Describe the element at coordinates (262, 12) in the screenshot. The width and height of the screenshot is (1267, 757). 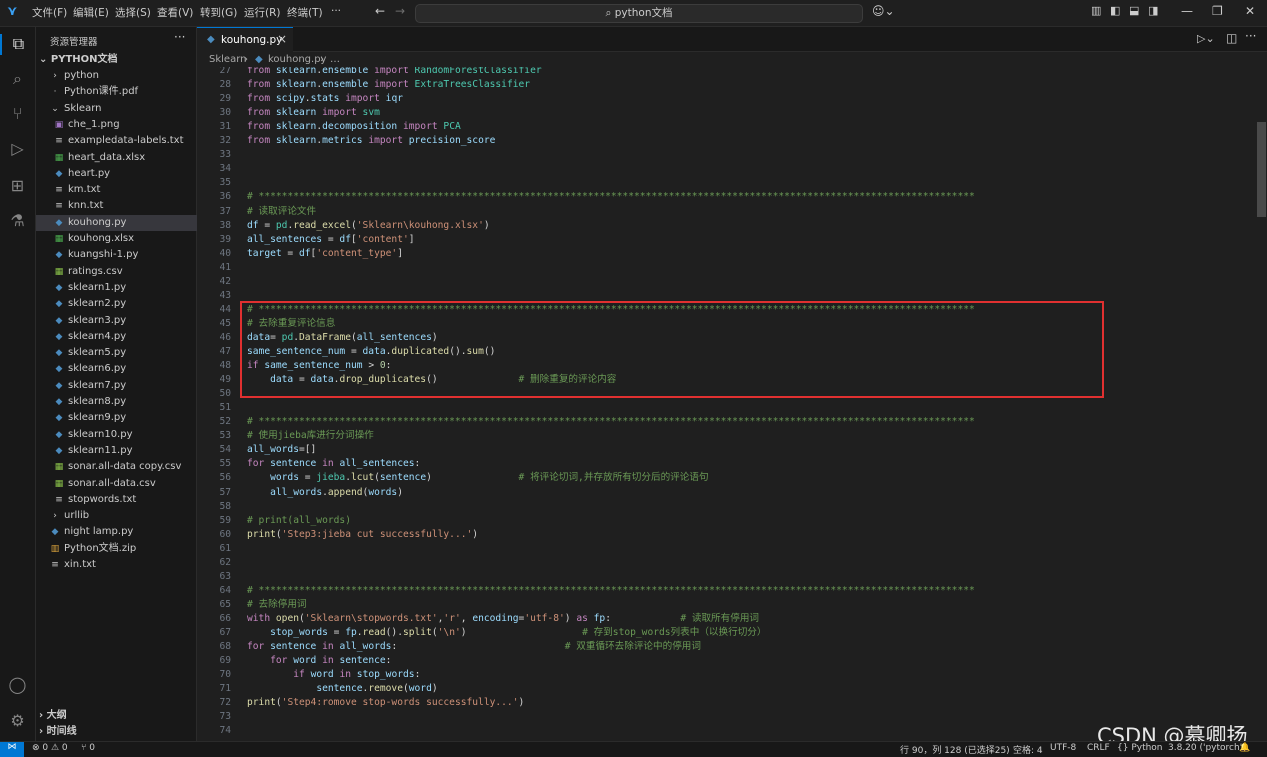
I see `menu-run: 运行(R)` at that location.